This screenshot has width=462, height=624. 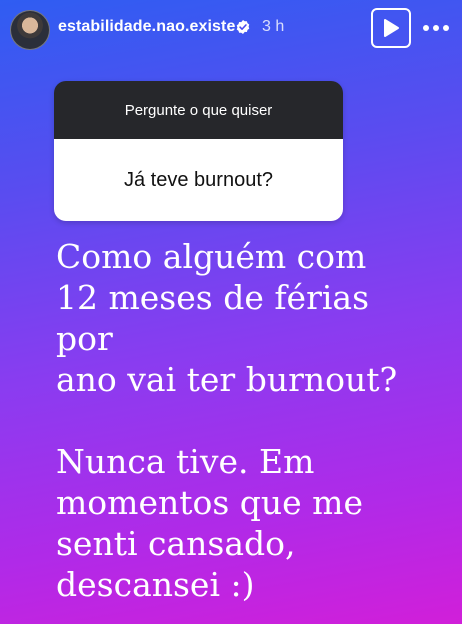 I want to click on question-sticker-header: Pergunte o que quiser, so click(x=198, y=110).